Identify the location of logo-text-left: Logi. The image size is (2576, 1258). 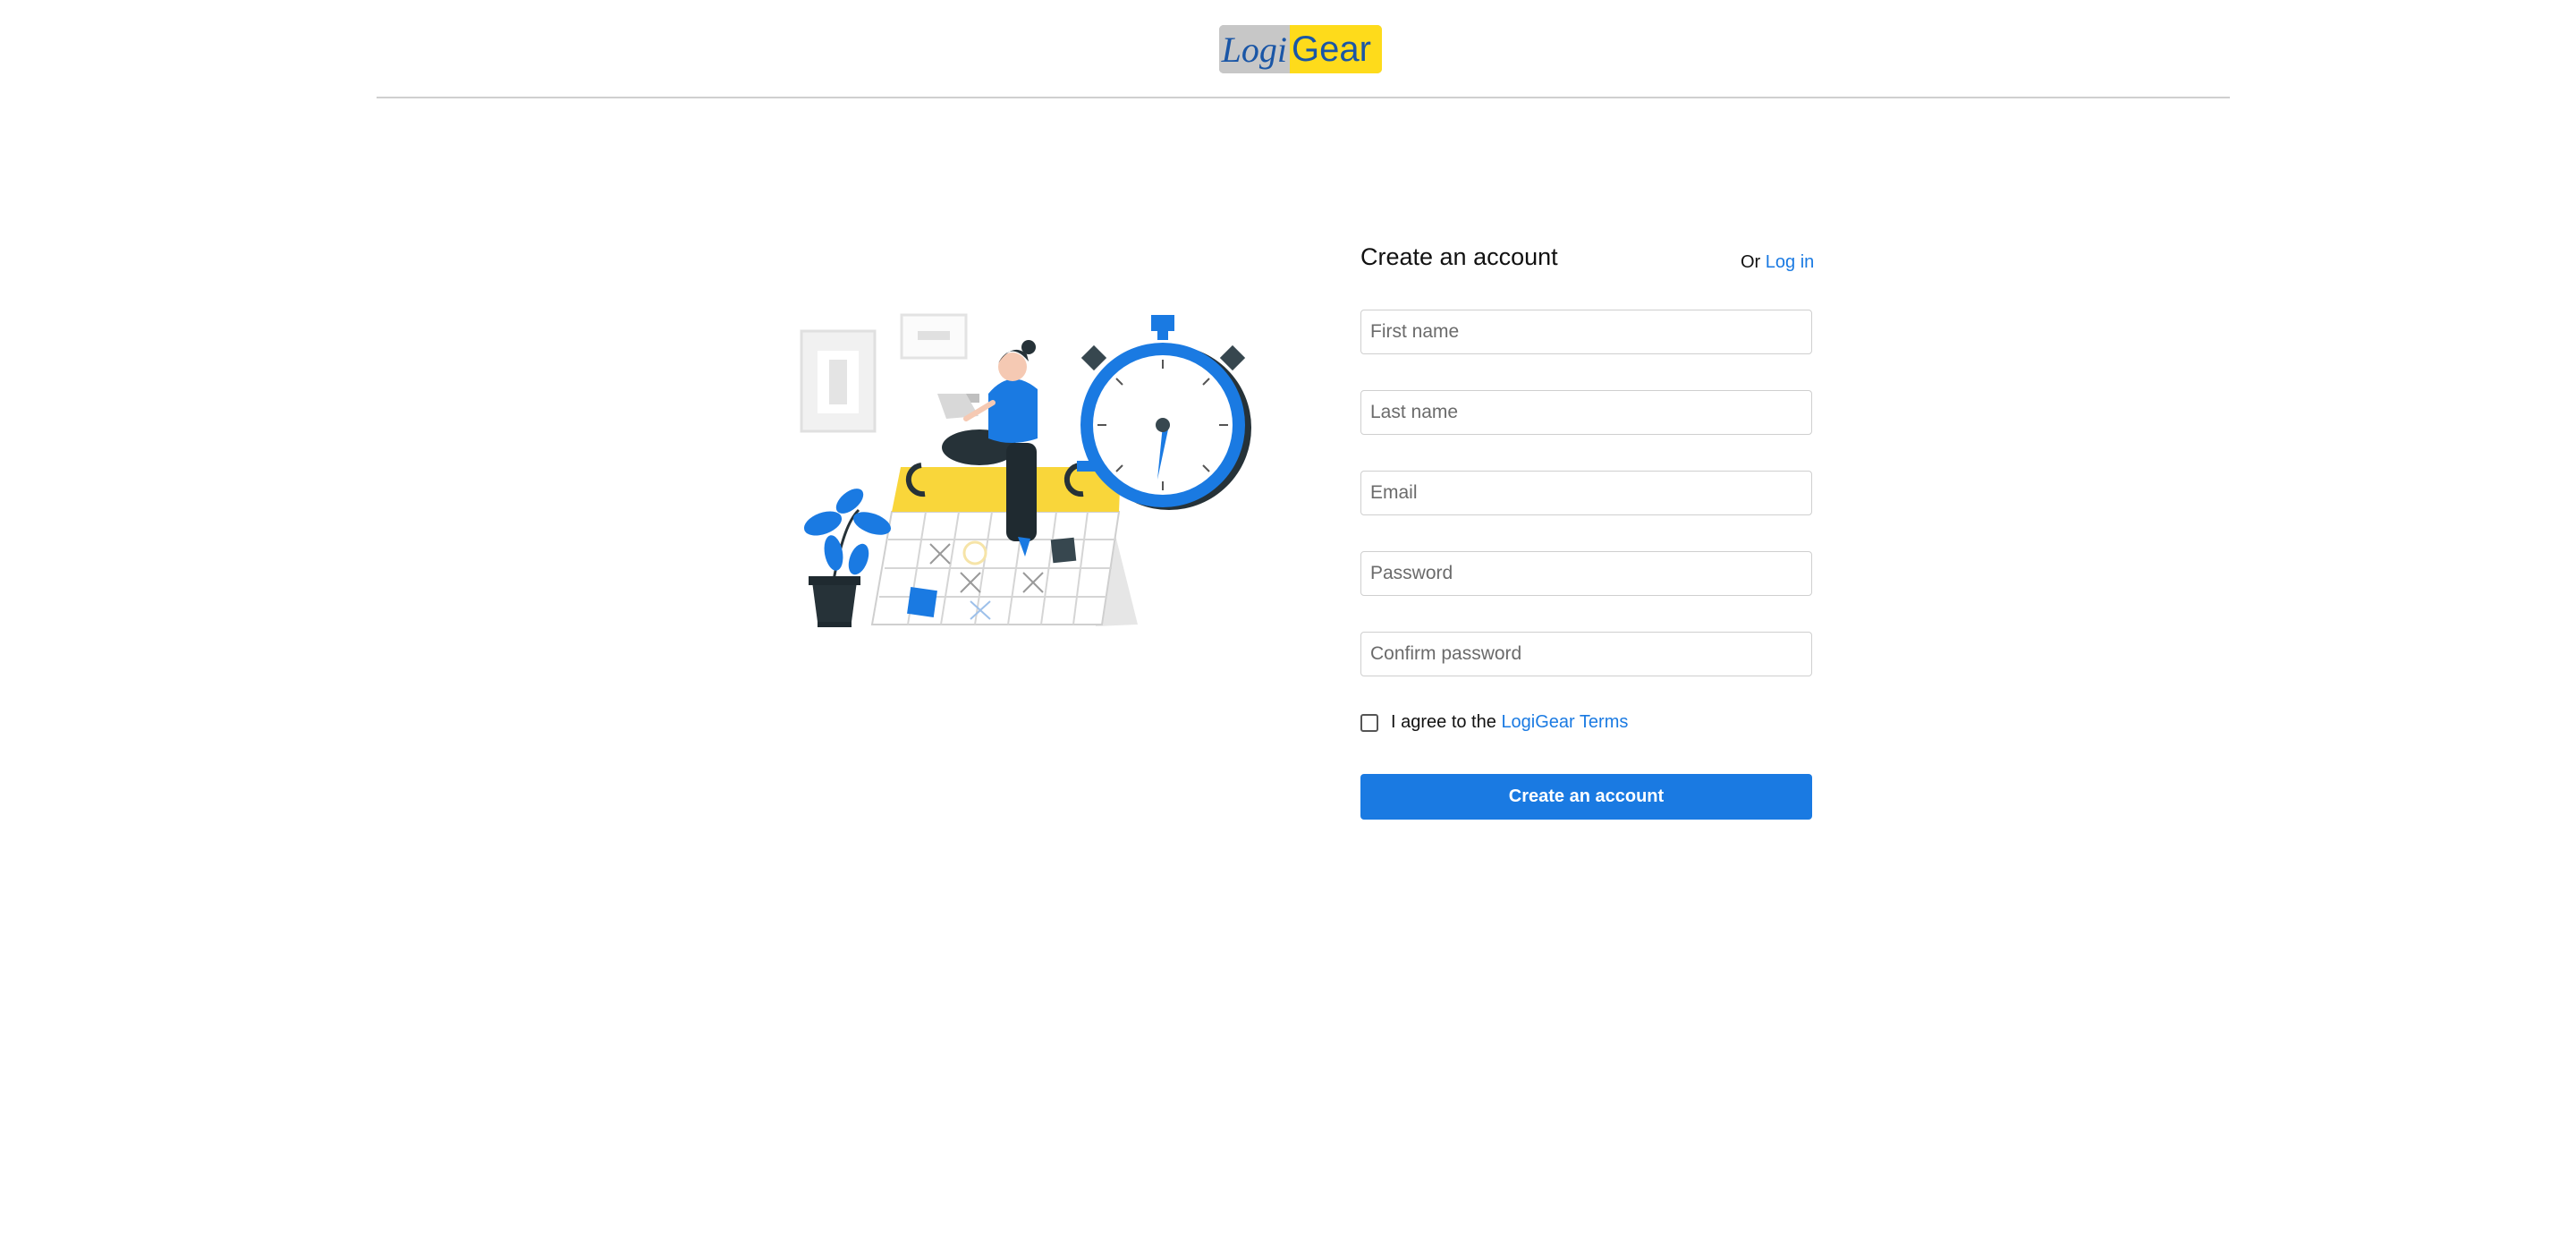
(1254, 49).